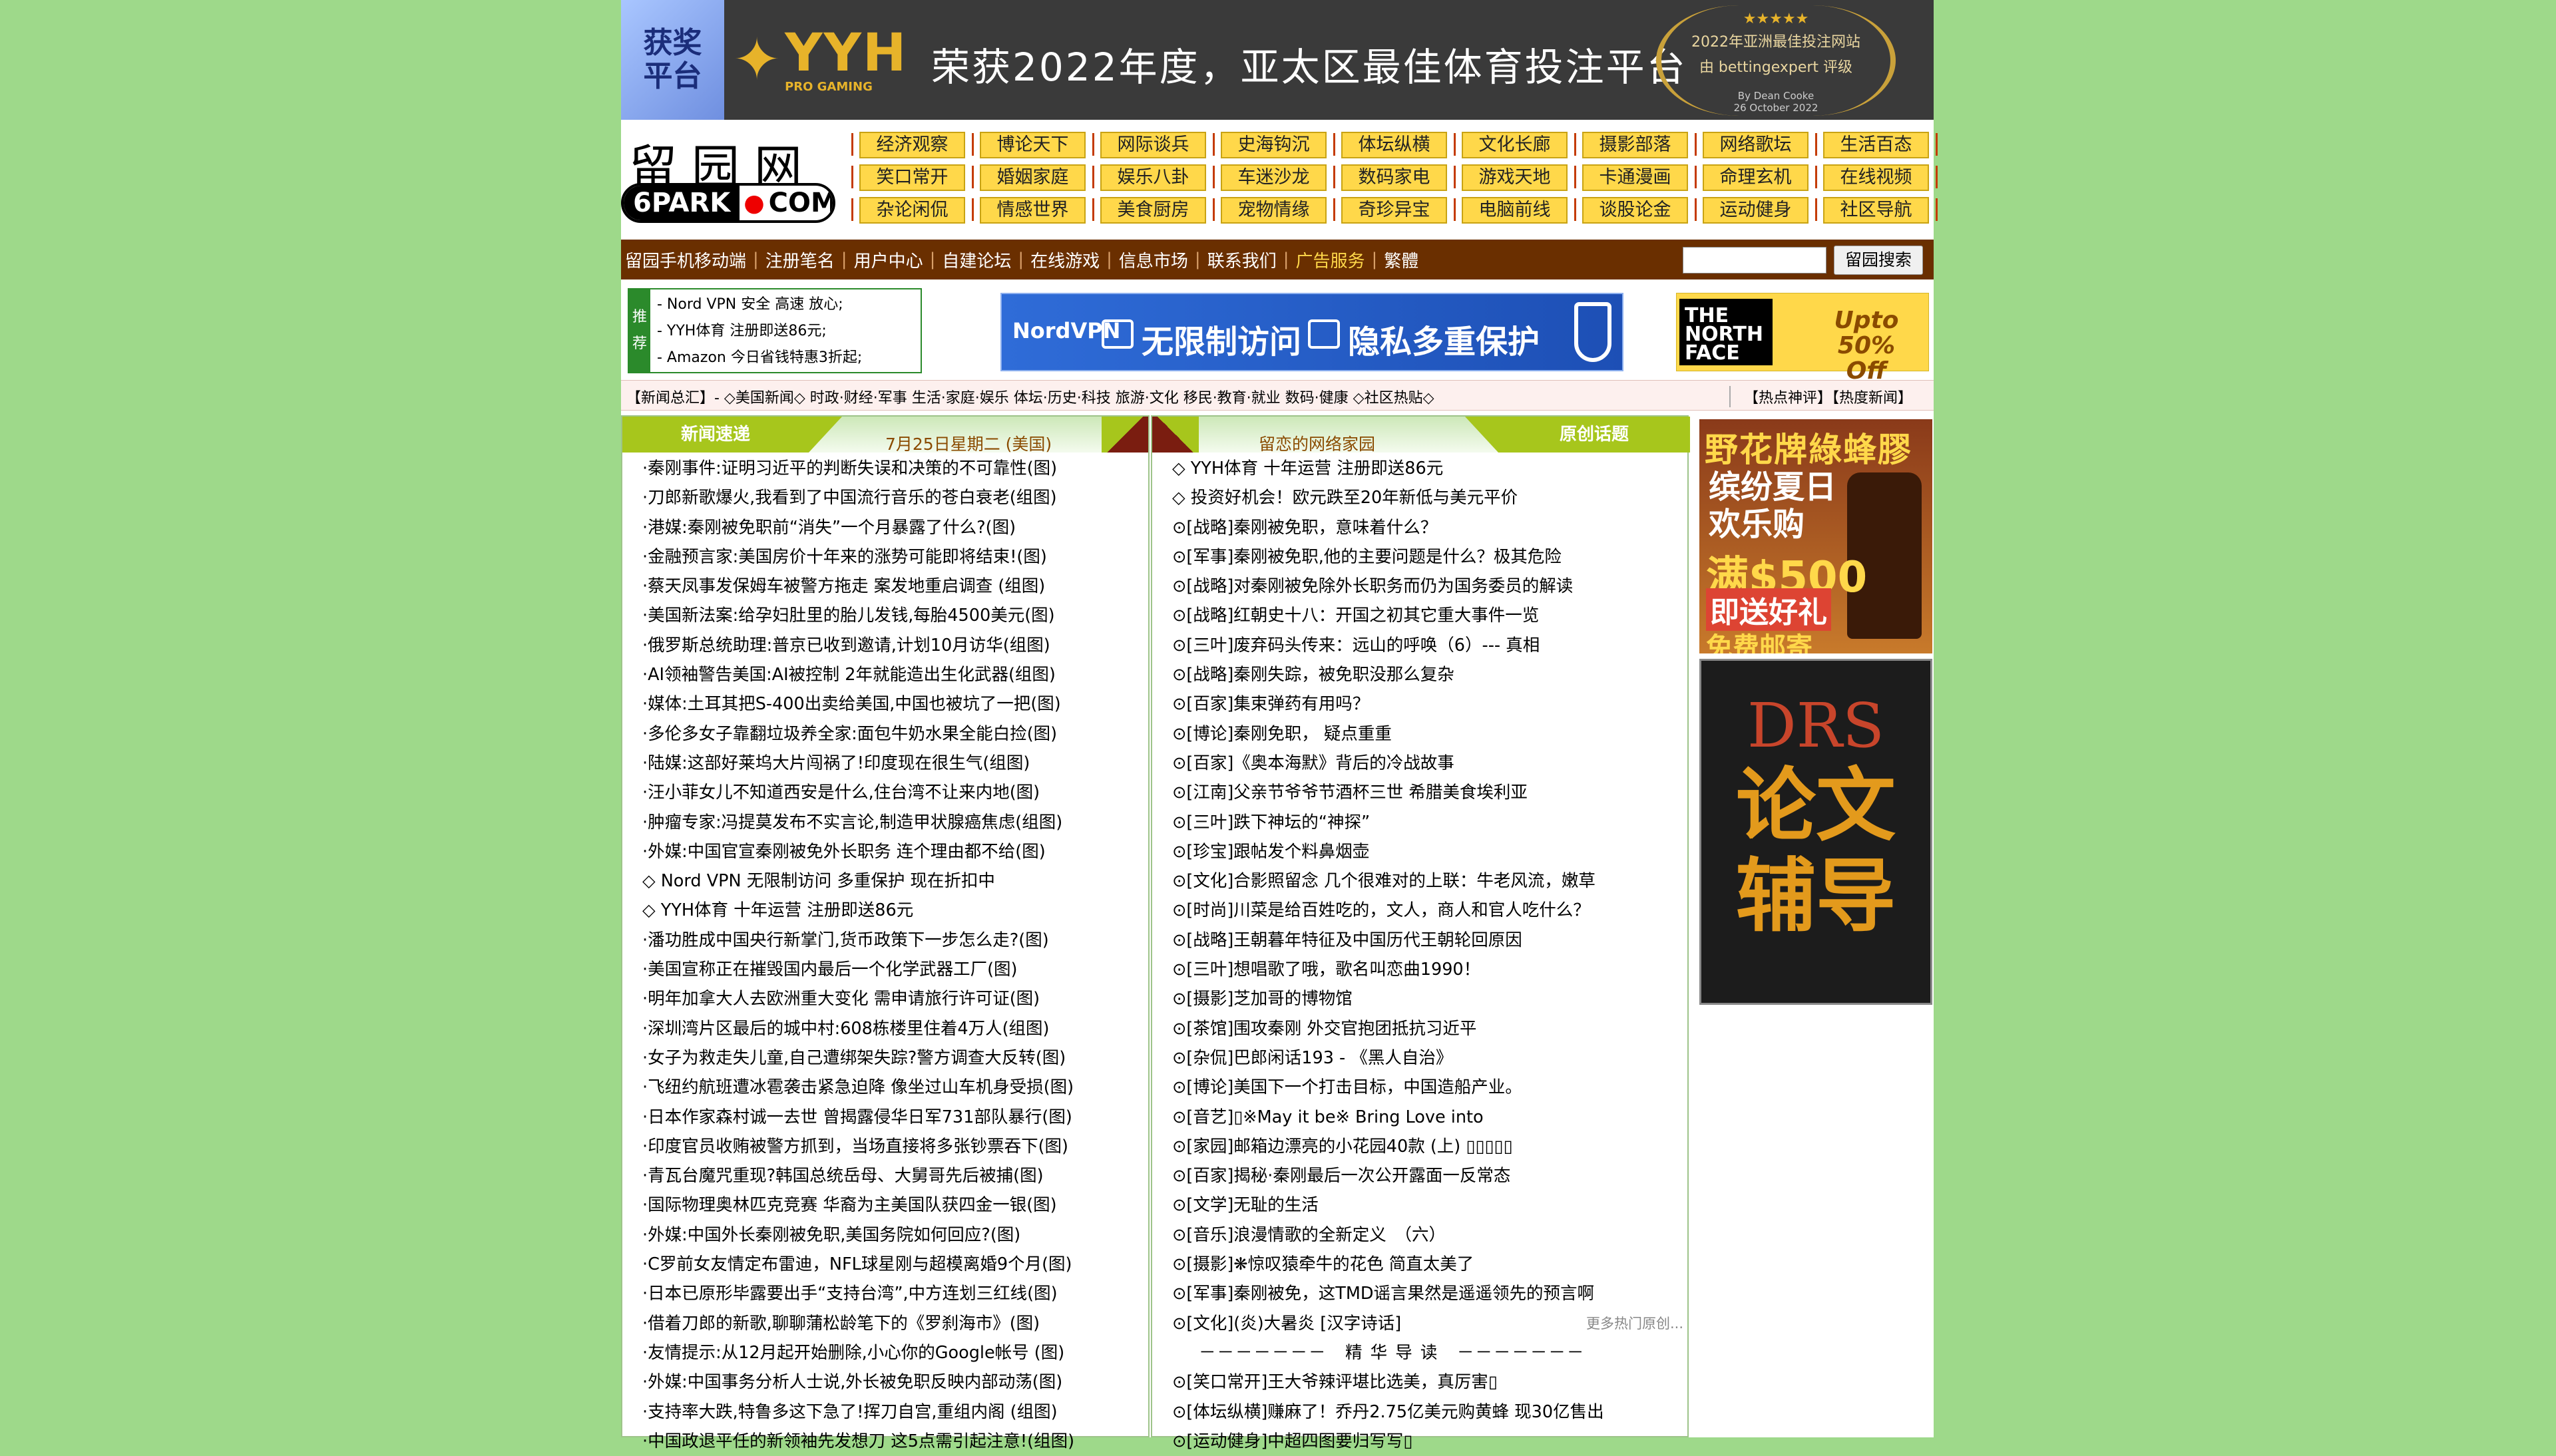 The height and width of the screenshot is (1456, 2556). I want to click on category-link: 情感世界, so click(1033, 210).